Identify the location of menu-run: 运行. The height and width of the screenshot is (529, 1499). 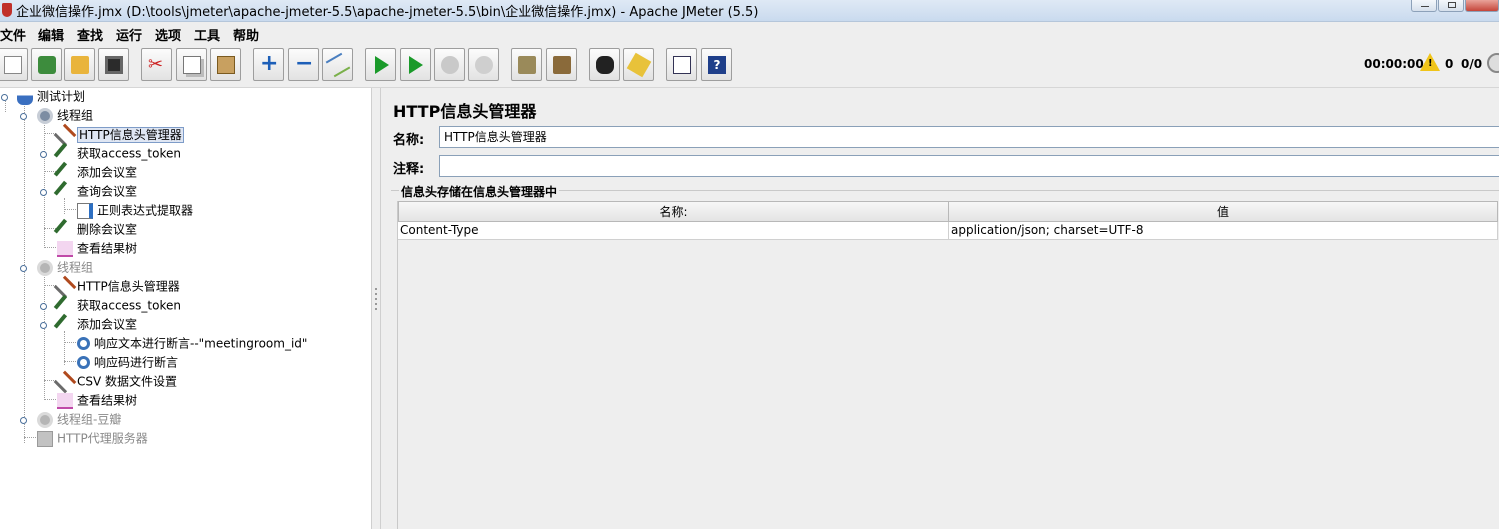
(129, 34).